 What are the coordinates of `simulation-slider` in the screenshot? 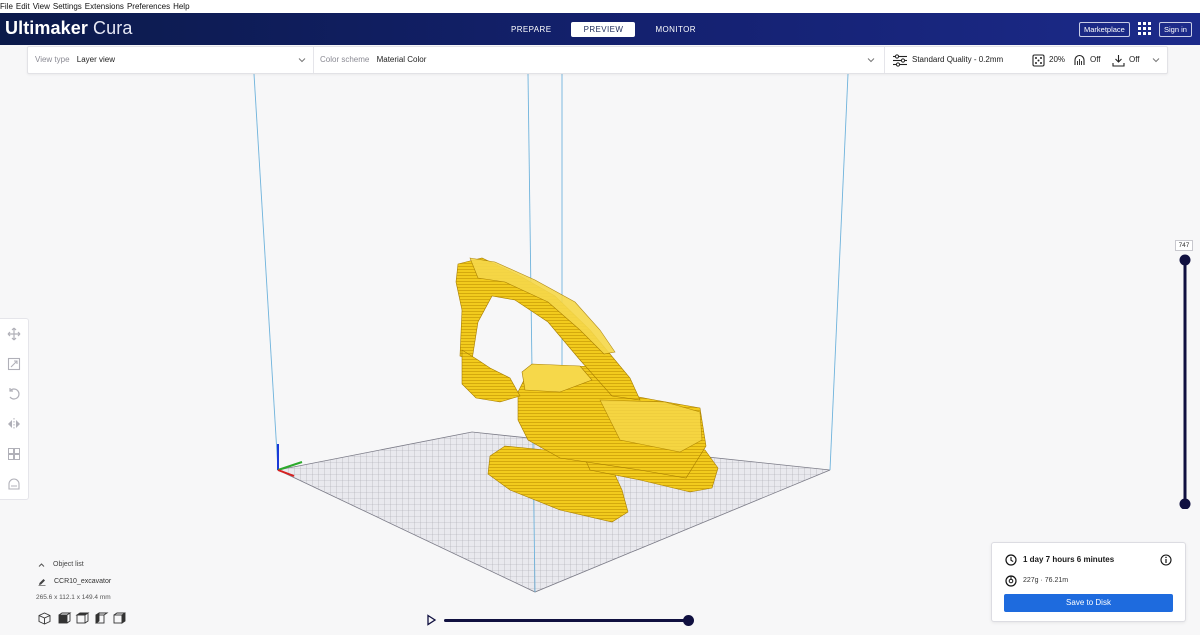 It's located at (567, 620).